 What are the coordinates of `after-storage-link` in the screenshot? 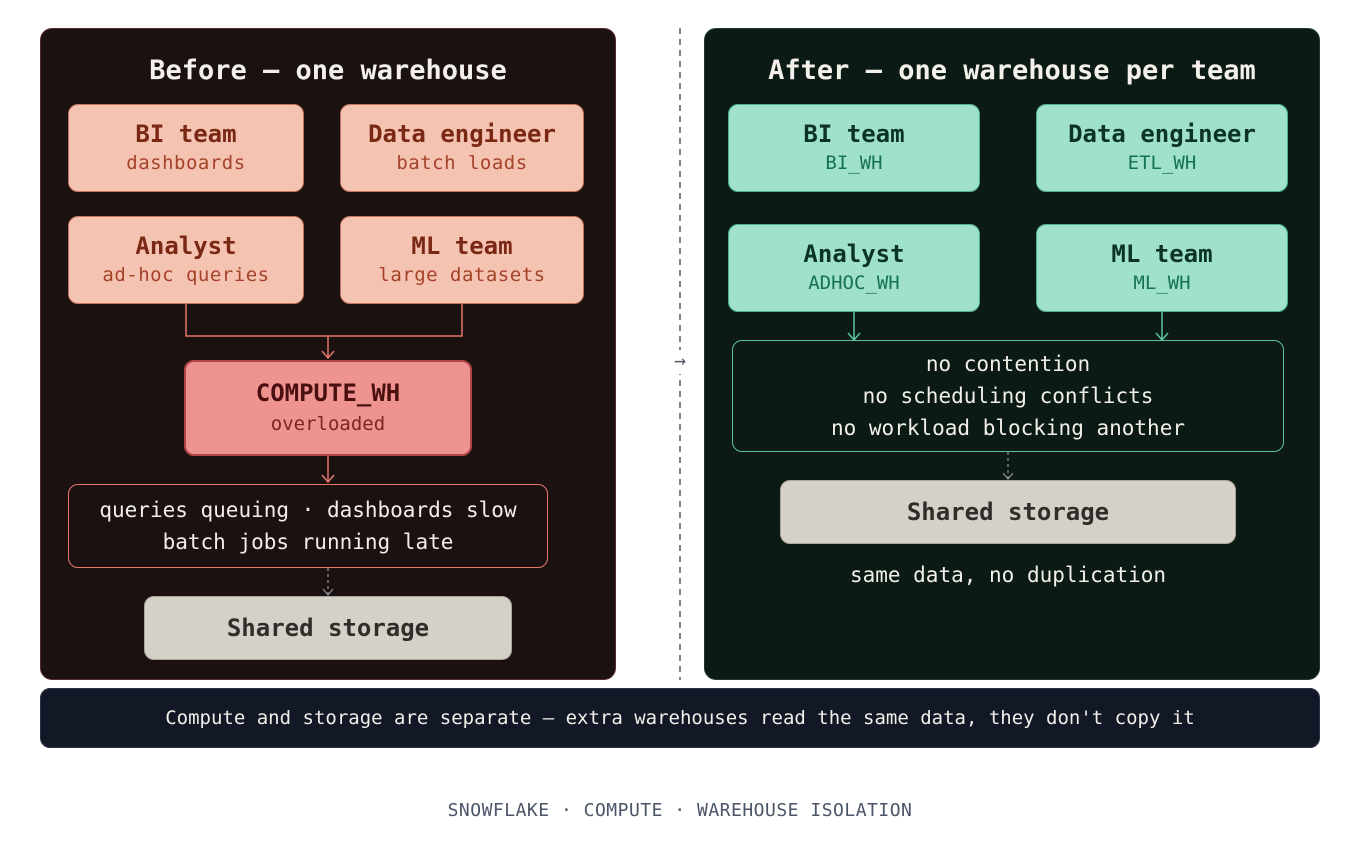 It's located at (1008, 466).